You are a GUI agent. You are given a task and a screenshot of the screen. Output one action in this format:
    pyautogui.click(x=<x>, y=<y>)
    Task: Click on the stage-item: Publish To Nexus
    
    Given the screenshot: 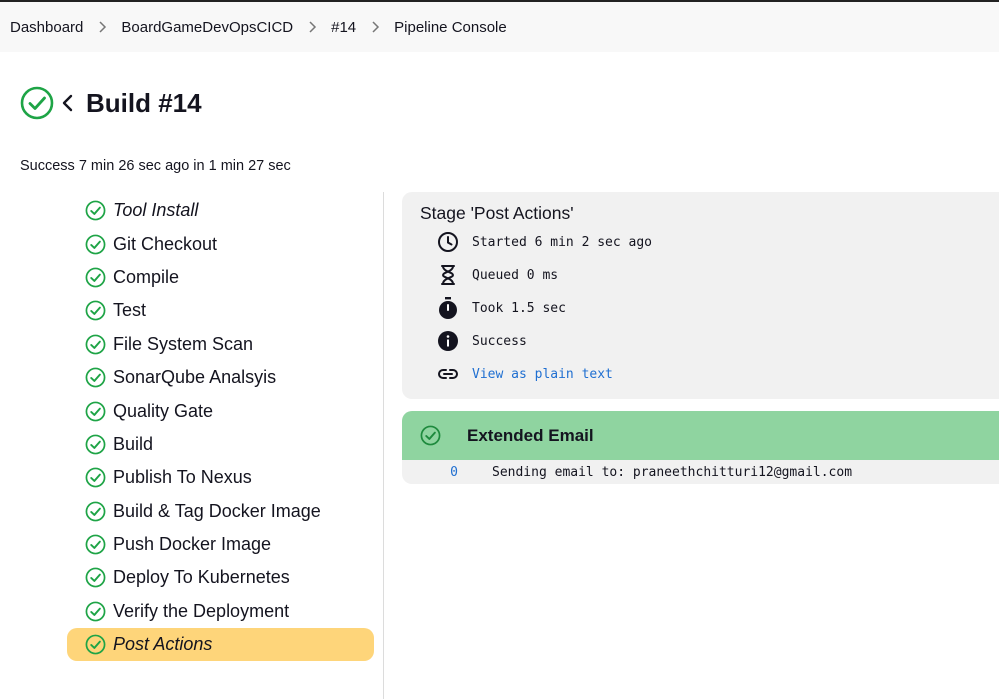 What is the action you would take?
    pyautogui.click(x=220, y=477)
    